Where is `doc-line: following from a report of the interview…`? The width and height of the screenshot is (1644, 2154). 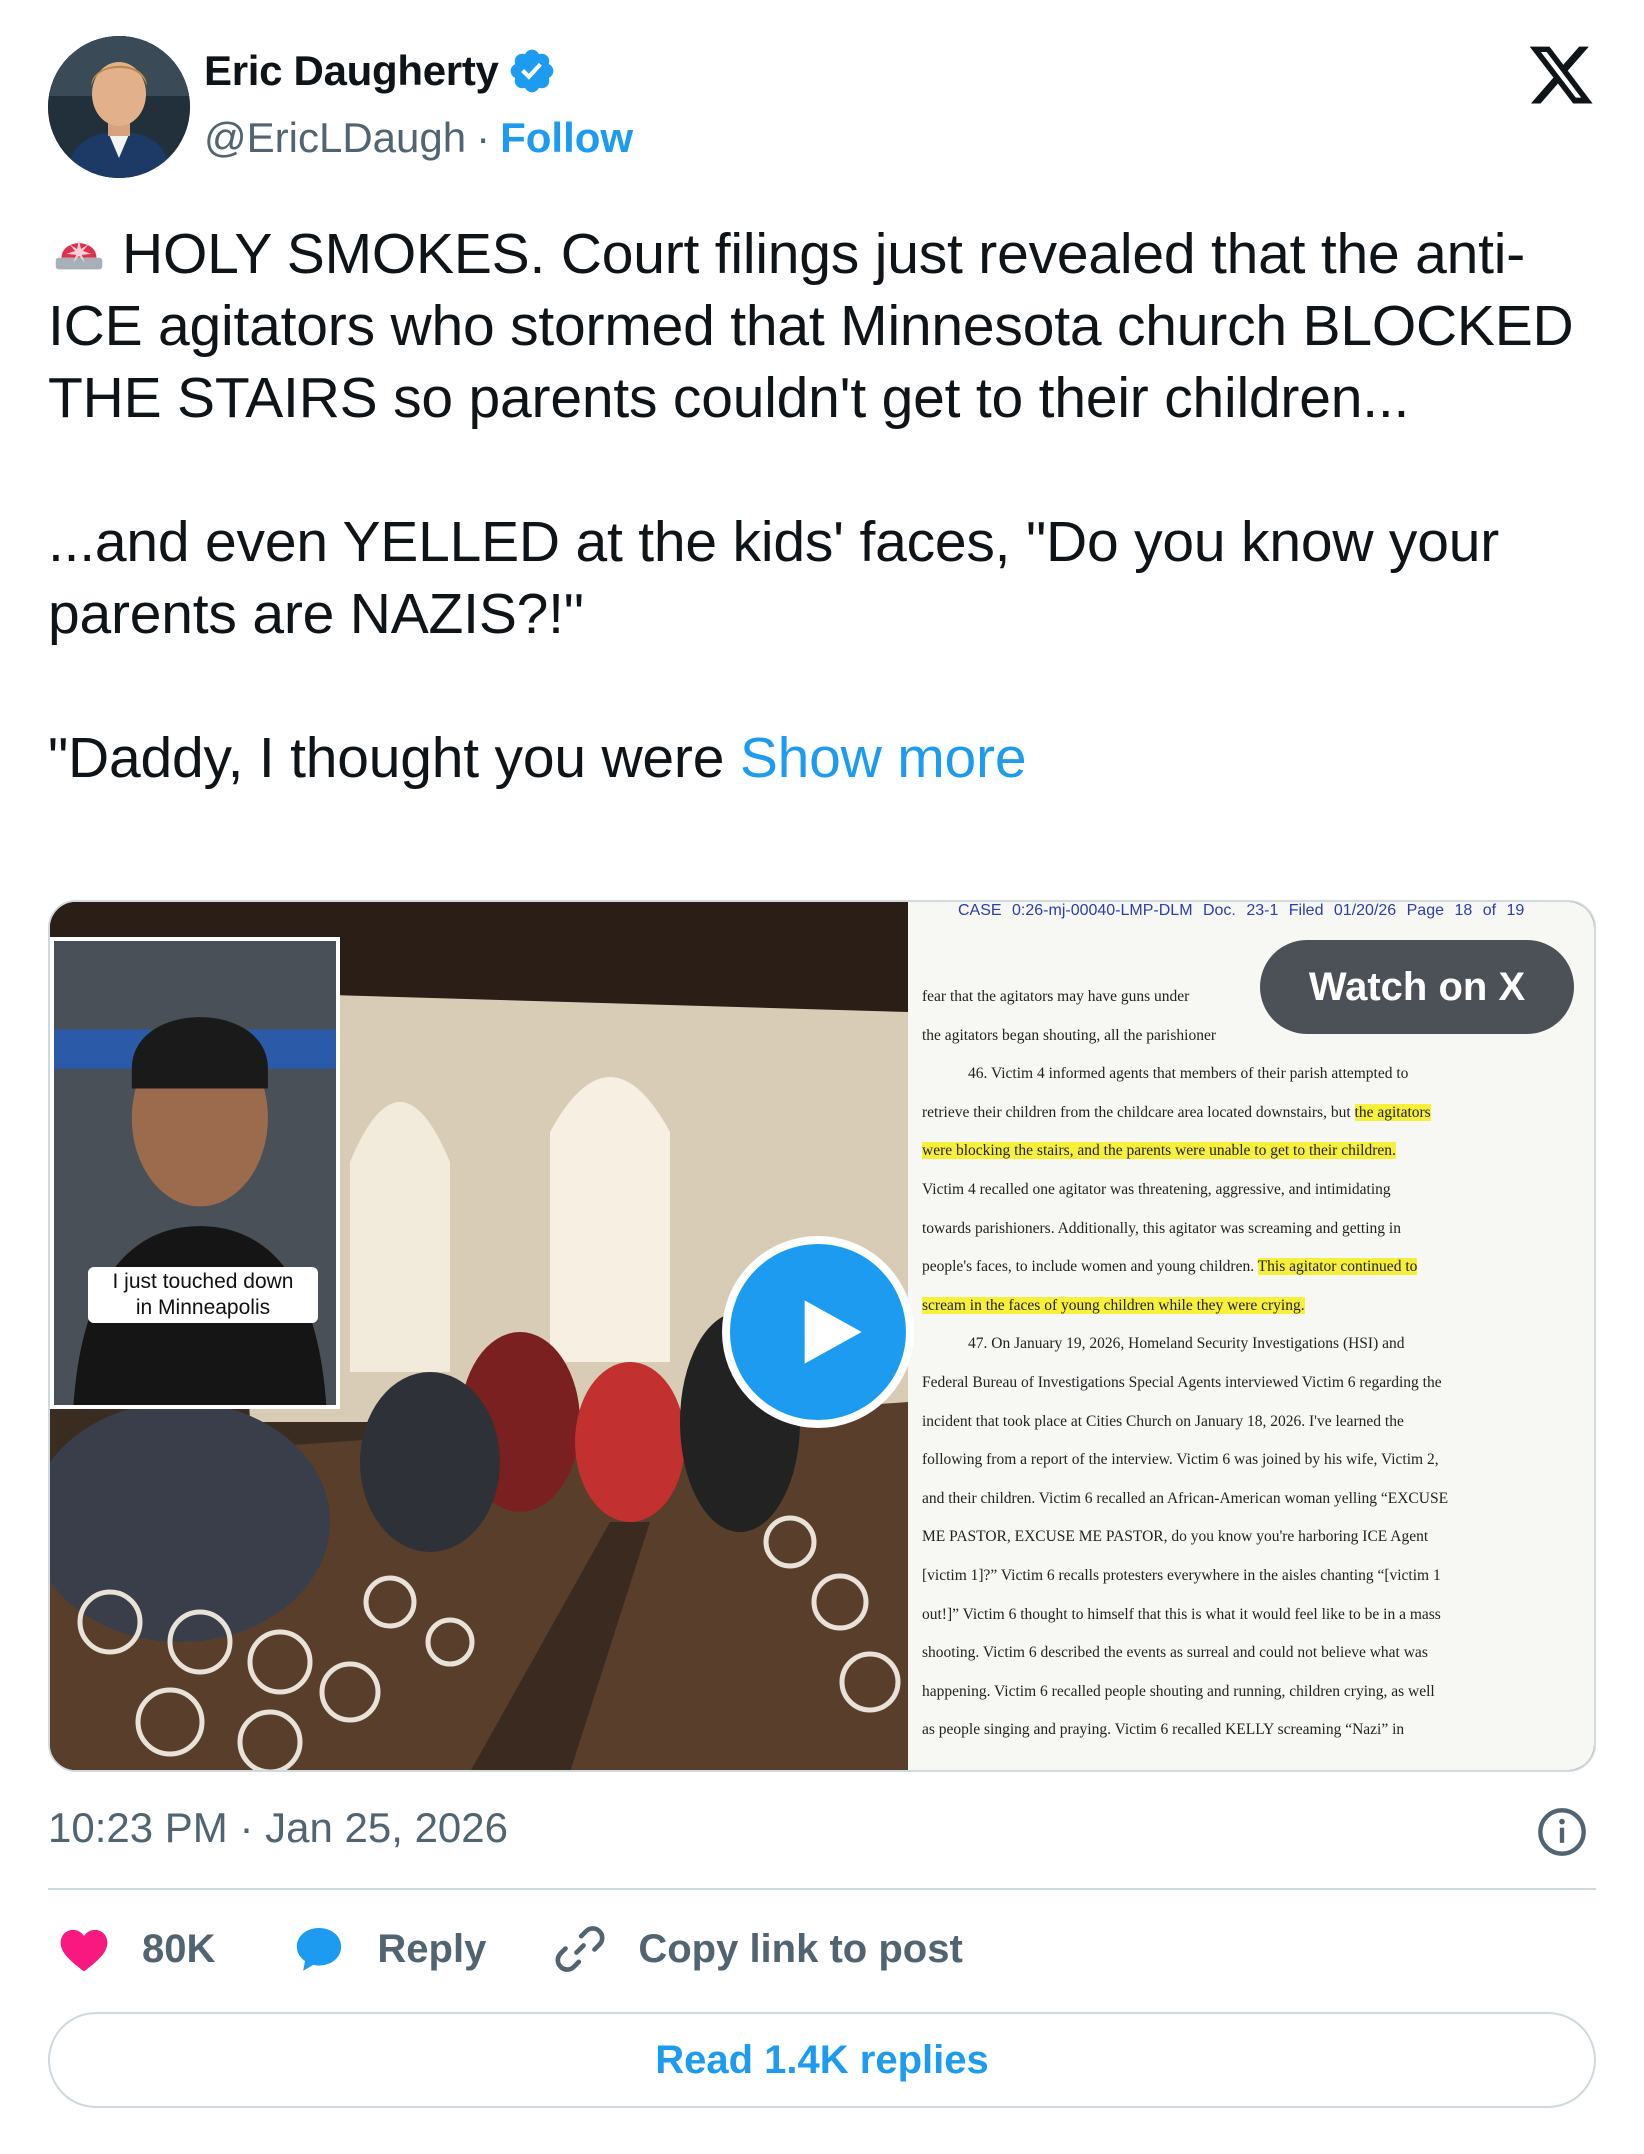
doc-line: following from a report of the interview… is located at coordinates (1180, 1460).